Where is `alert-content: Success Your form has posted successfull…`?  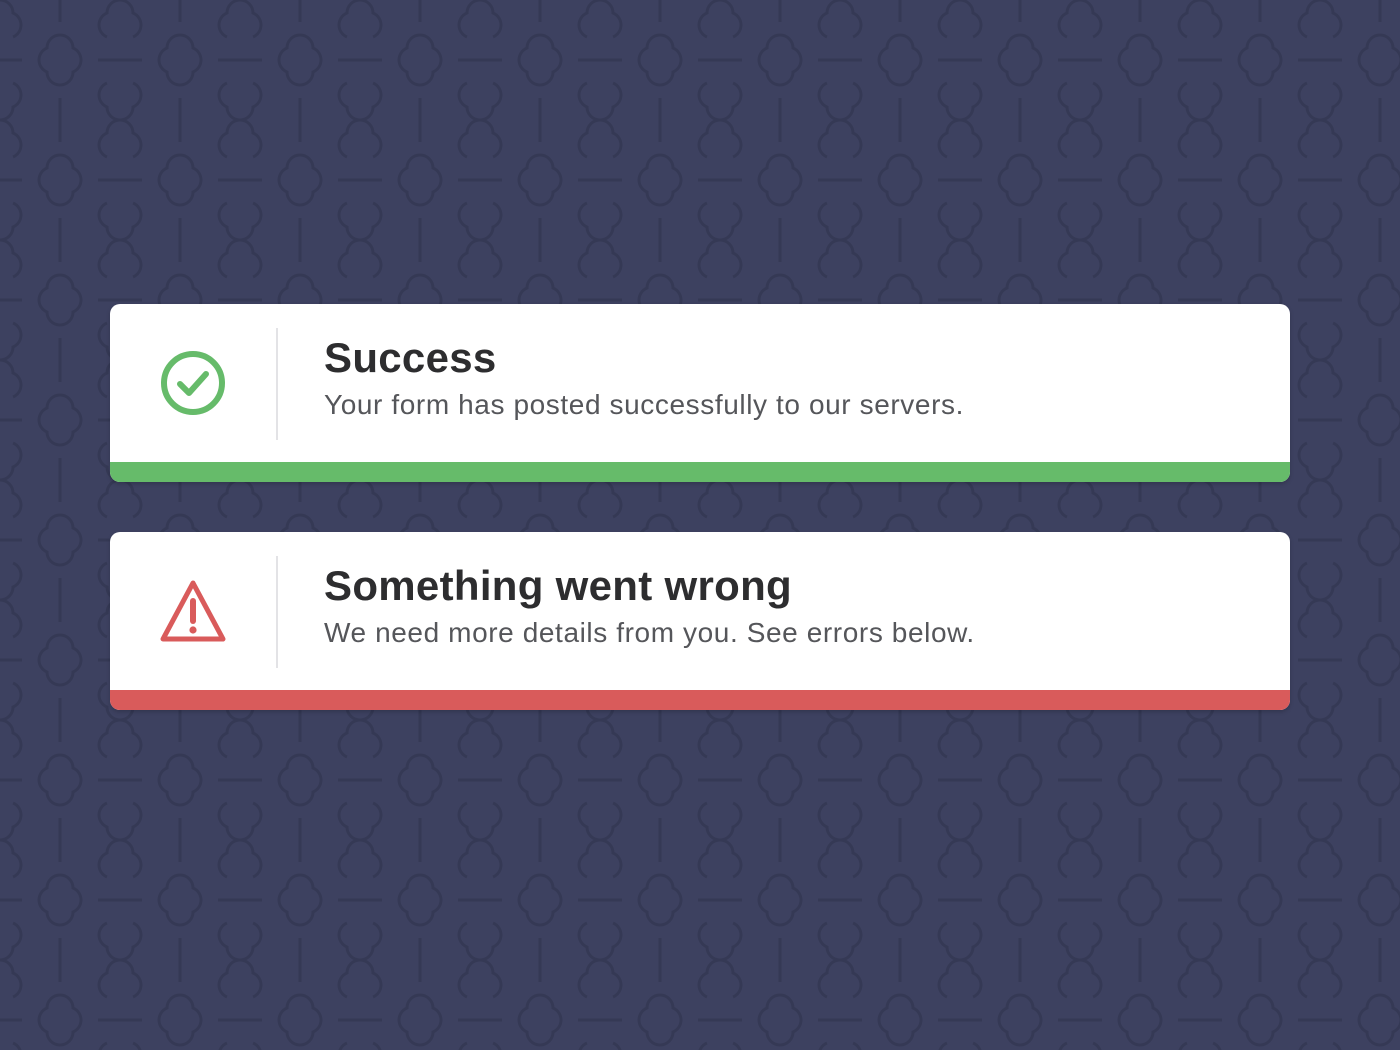
alert-content: Success Your form has posted successfull… is located at coordinates (787, 379).